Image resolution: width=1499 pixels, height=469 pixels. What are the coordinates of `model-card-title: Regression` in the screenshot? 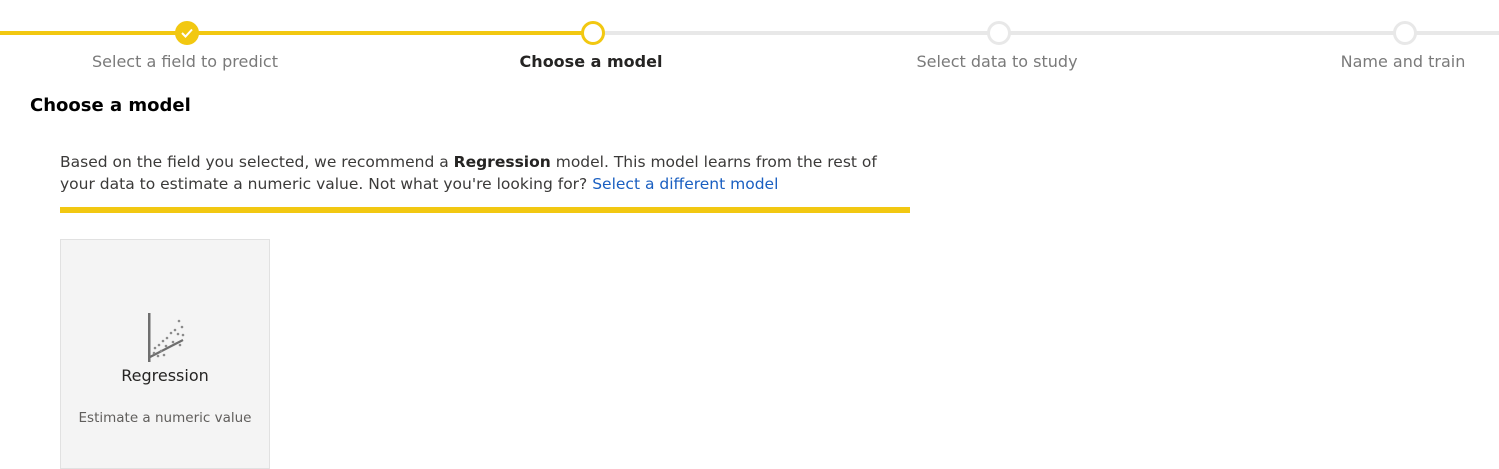 It's located at (165, 375).